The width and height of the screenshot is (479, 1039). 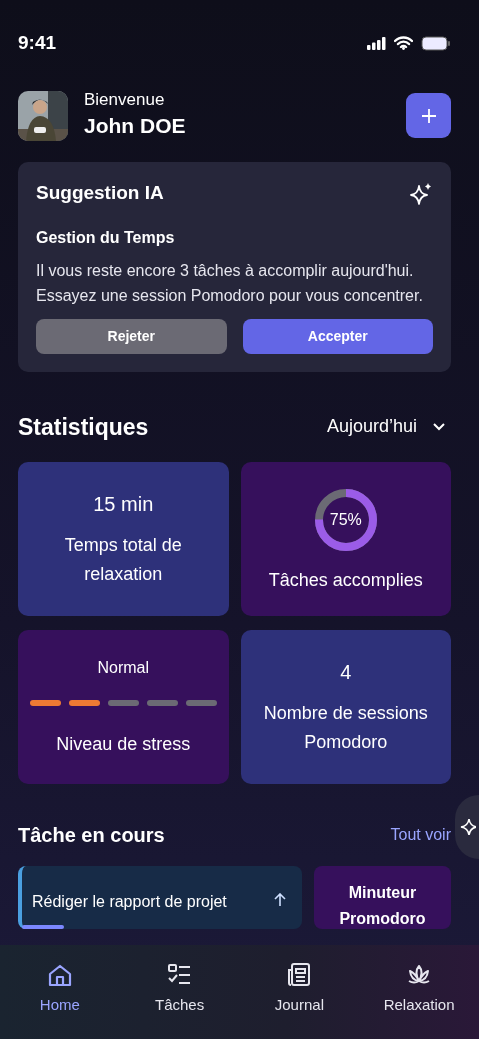 I want to click on signal-icon, so click(x=376, y=43).